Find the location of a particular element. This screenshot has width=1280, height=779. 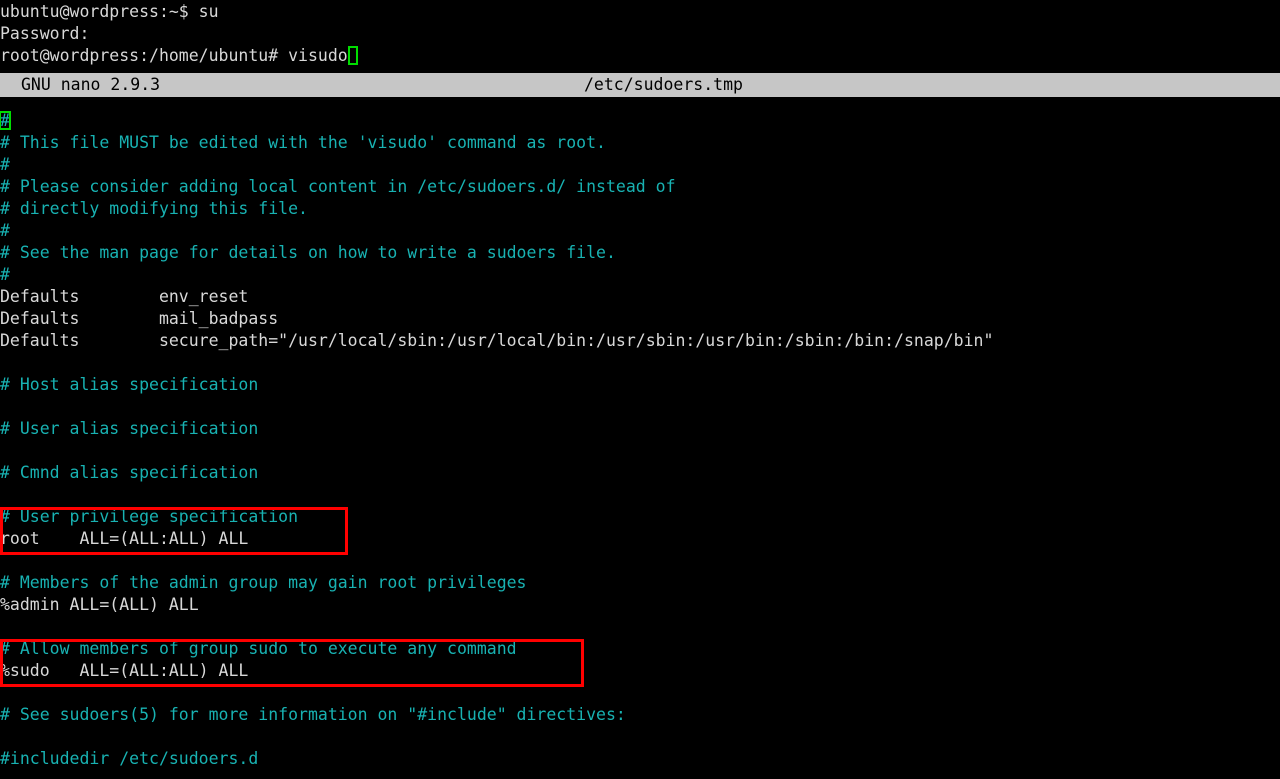

shell-line-password-text: Password: is located at coordinates (45, 33).